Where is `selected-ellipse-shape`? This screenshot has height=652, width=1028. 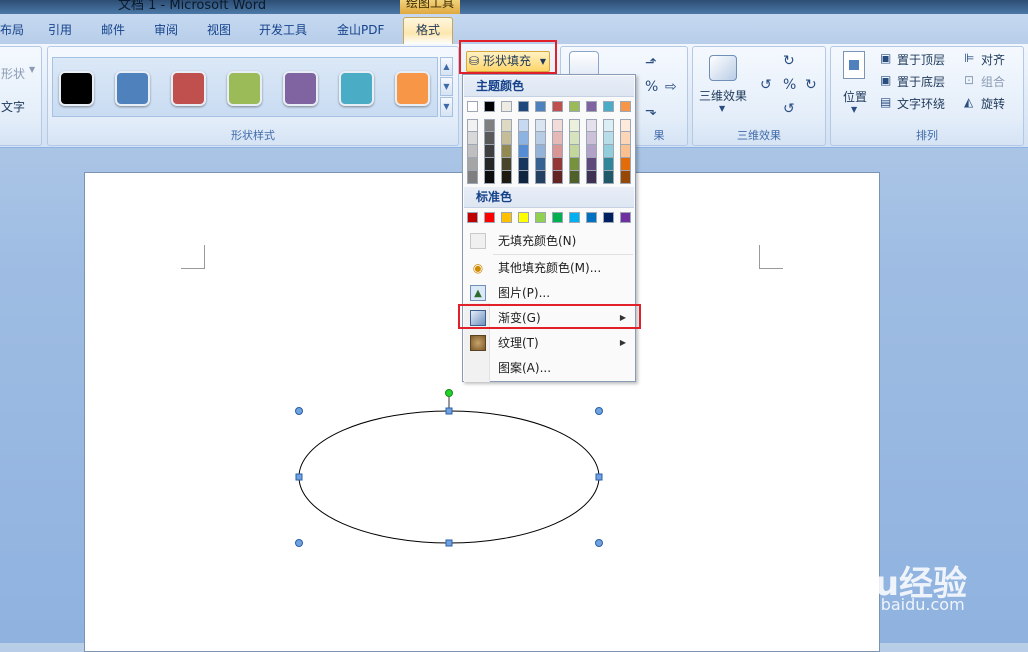 selected-ellipse-shape is located at coordinates (445, 478).